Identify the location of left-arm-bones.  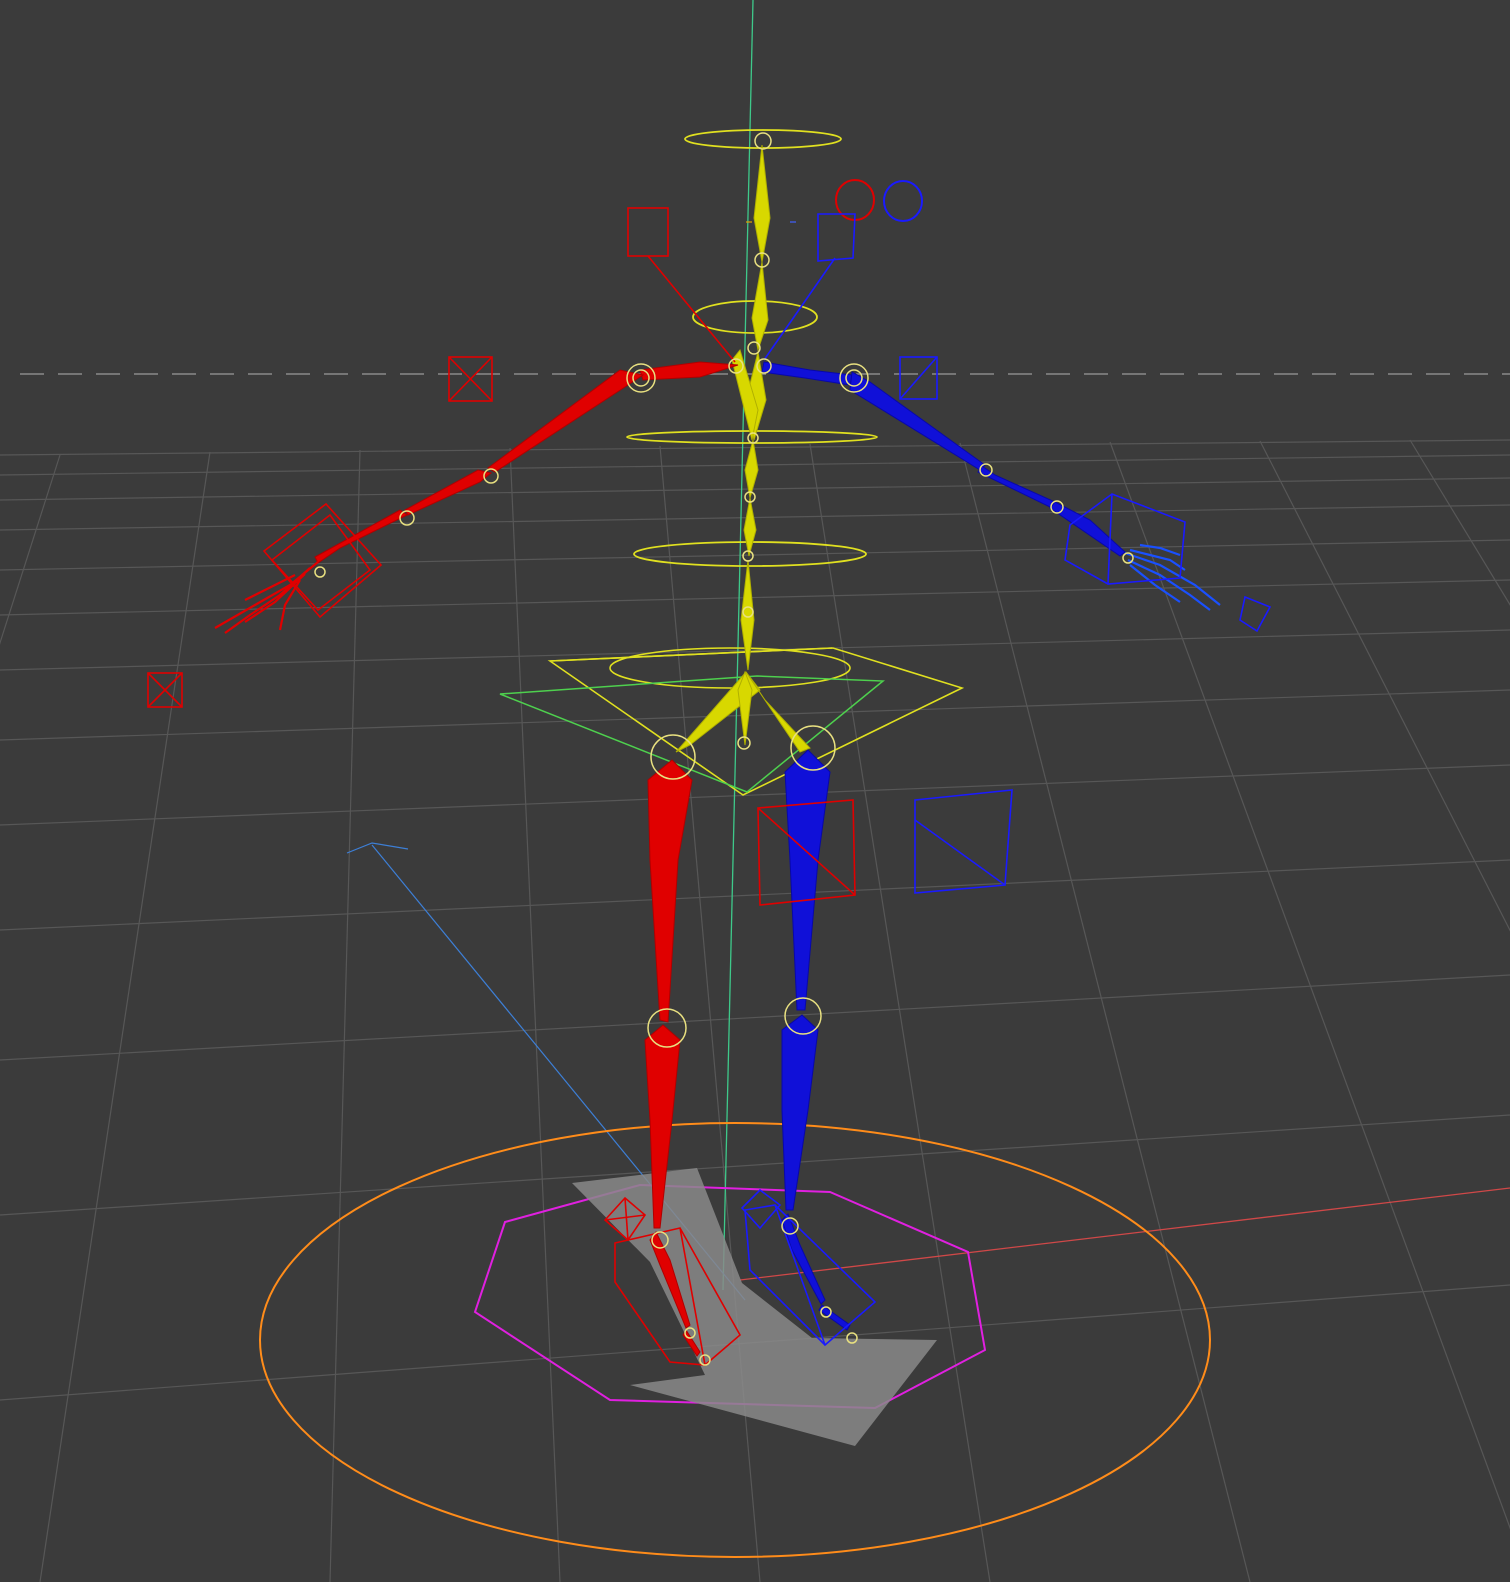
(526, 462).